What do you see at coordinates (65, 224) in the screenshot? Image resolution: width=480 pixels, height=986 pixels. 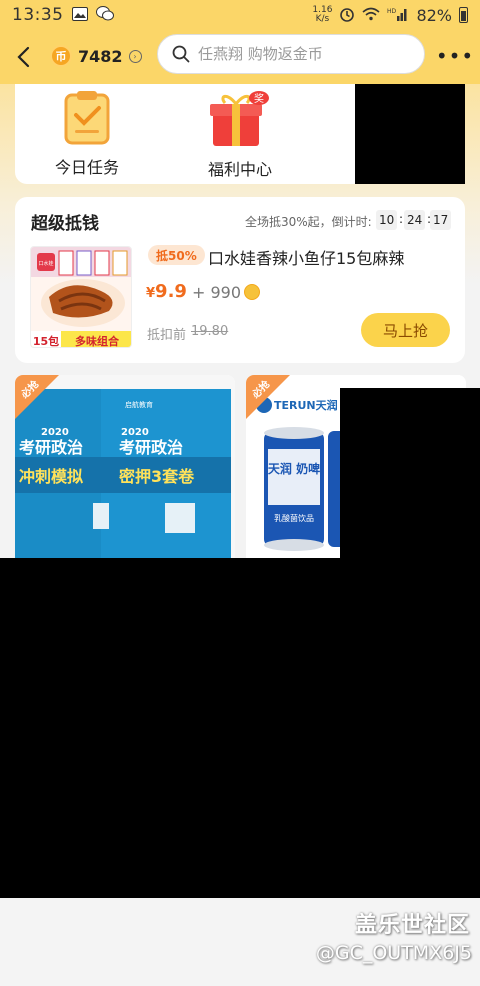 I see `deal-title: 超级抵钱` at bounding box center [65, 224].